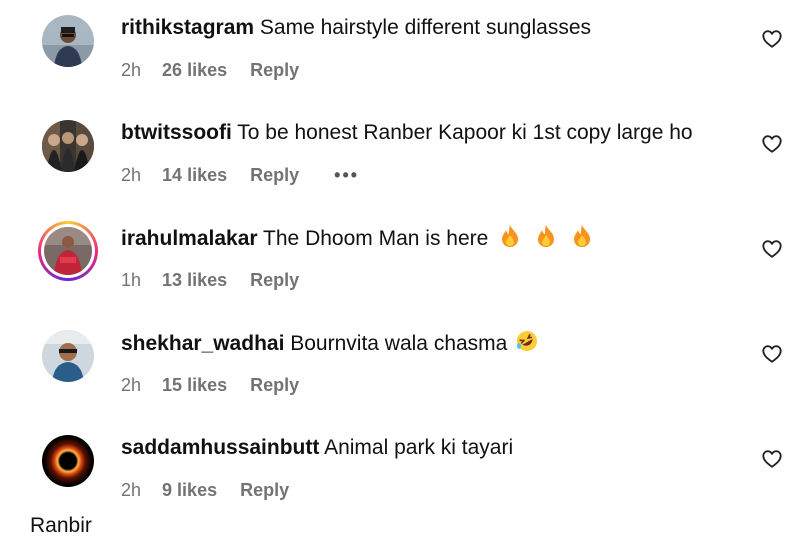 Image resolution: width=800 pixels, height=540 pixels. I want to click on black-hole-photo-icon, so click(68, 461).